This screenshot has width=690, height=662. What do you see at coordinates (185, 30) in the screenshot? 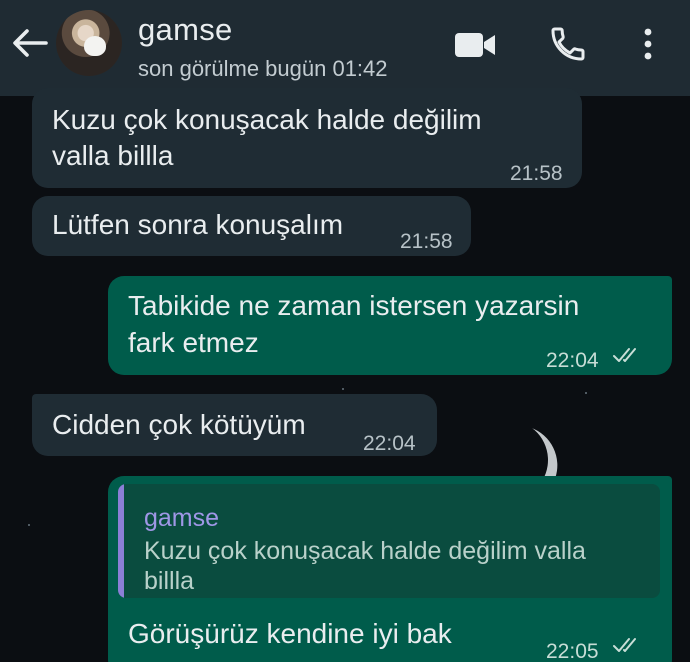
I see `contact-name: gamse` at bounding box center [185, 30].